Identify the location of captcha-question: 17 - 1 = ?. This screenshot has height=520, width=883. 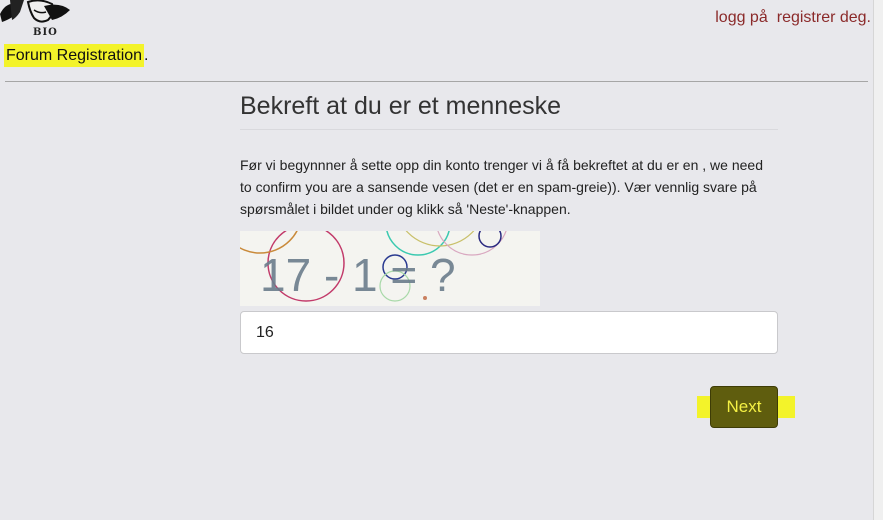
(358, 275).